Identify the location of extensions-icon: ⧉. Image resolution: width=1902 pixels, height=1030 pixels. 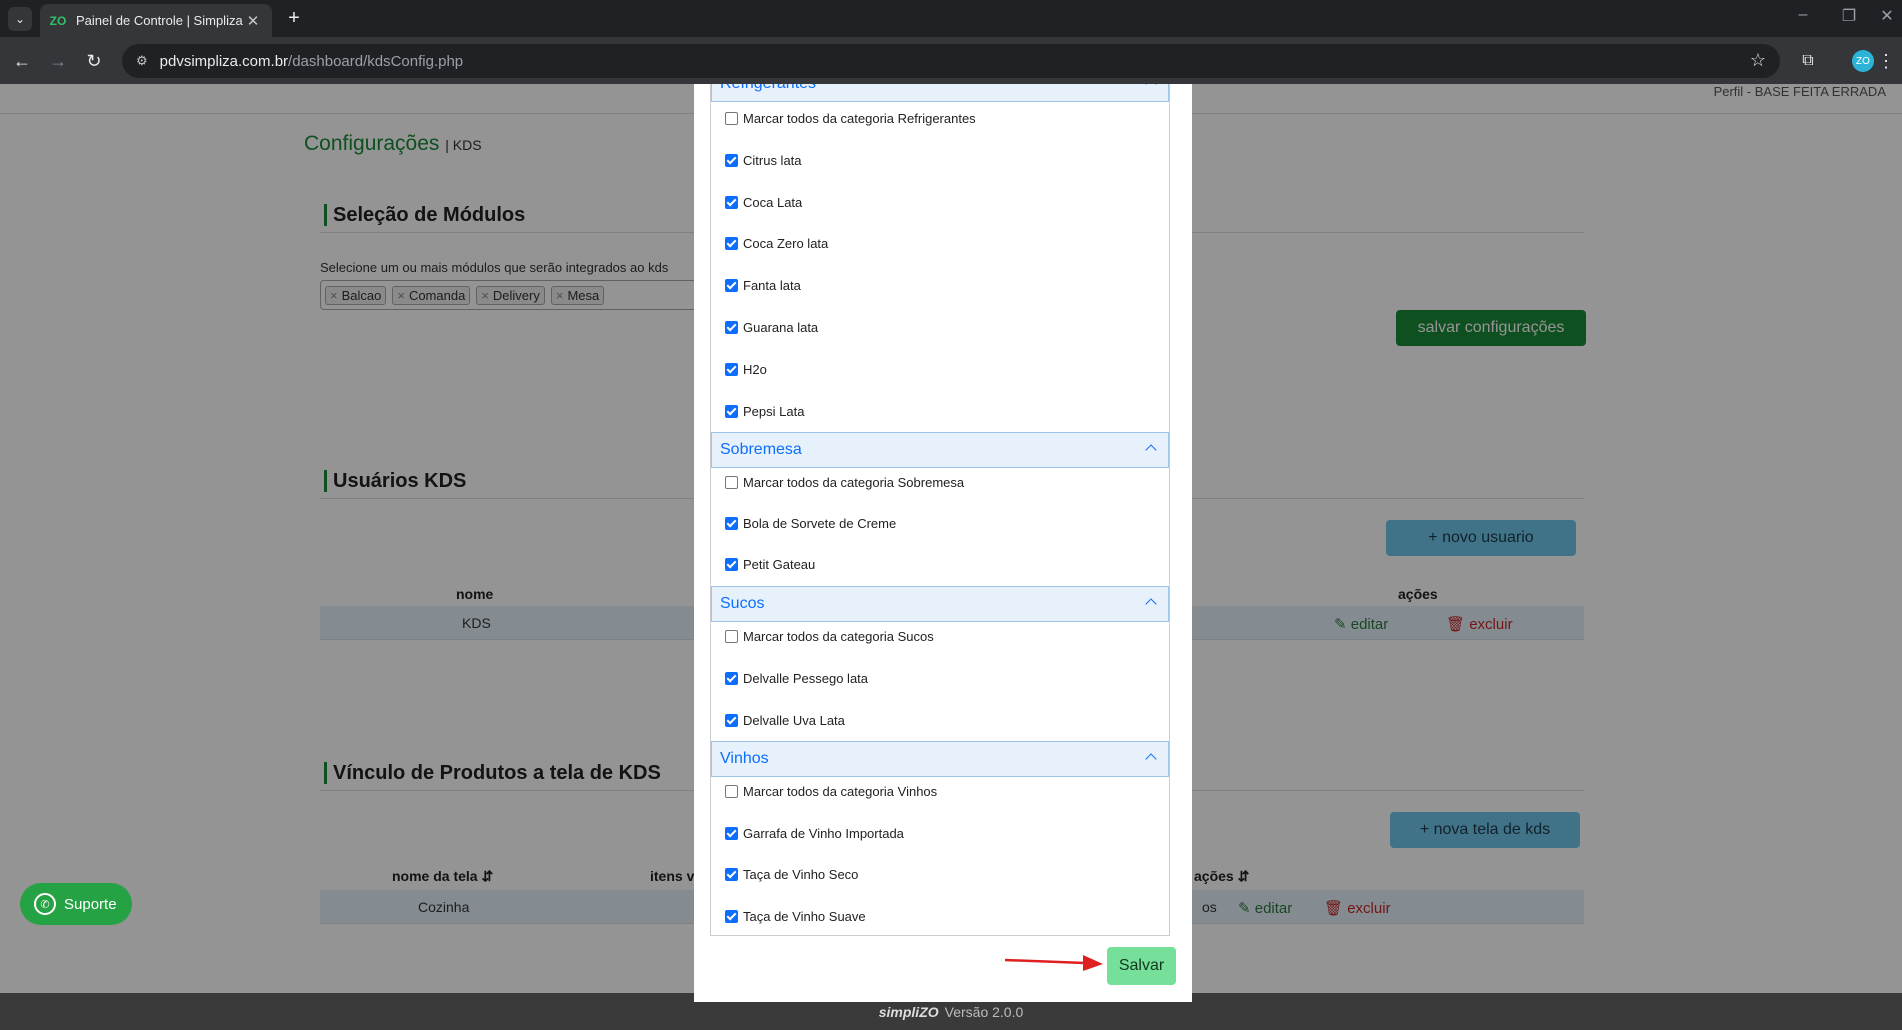
(1808, 61).